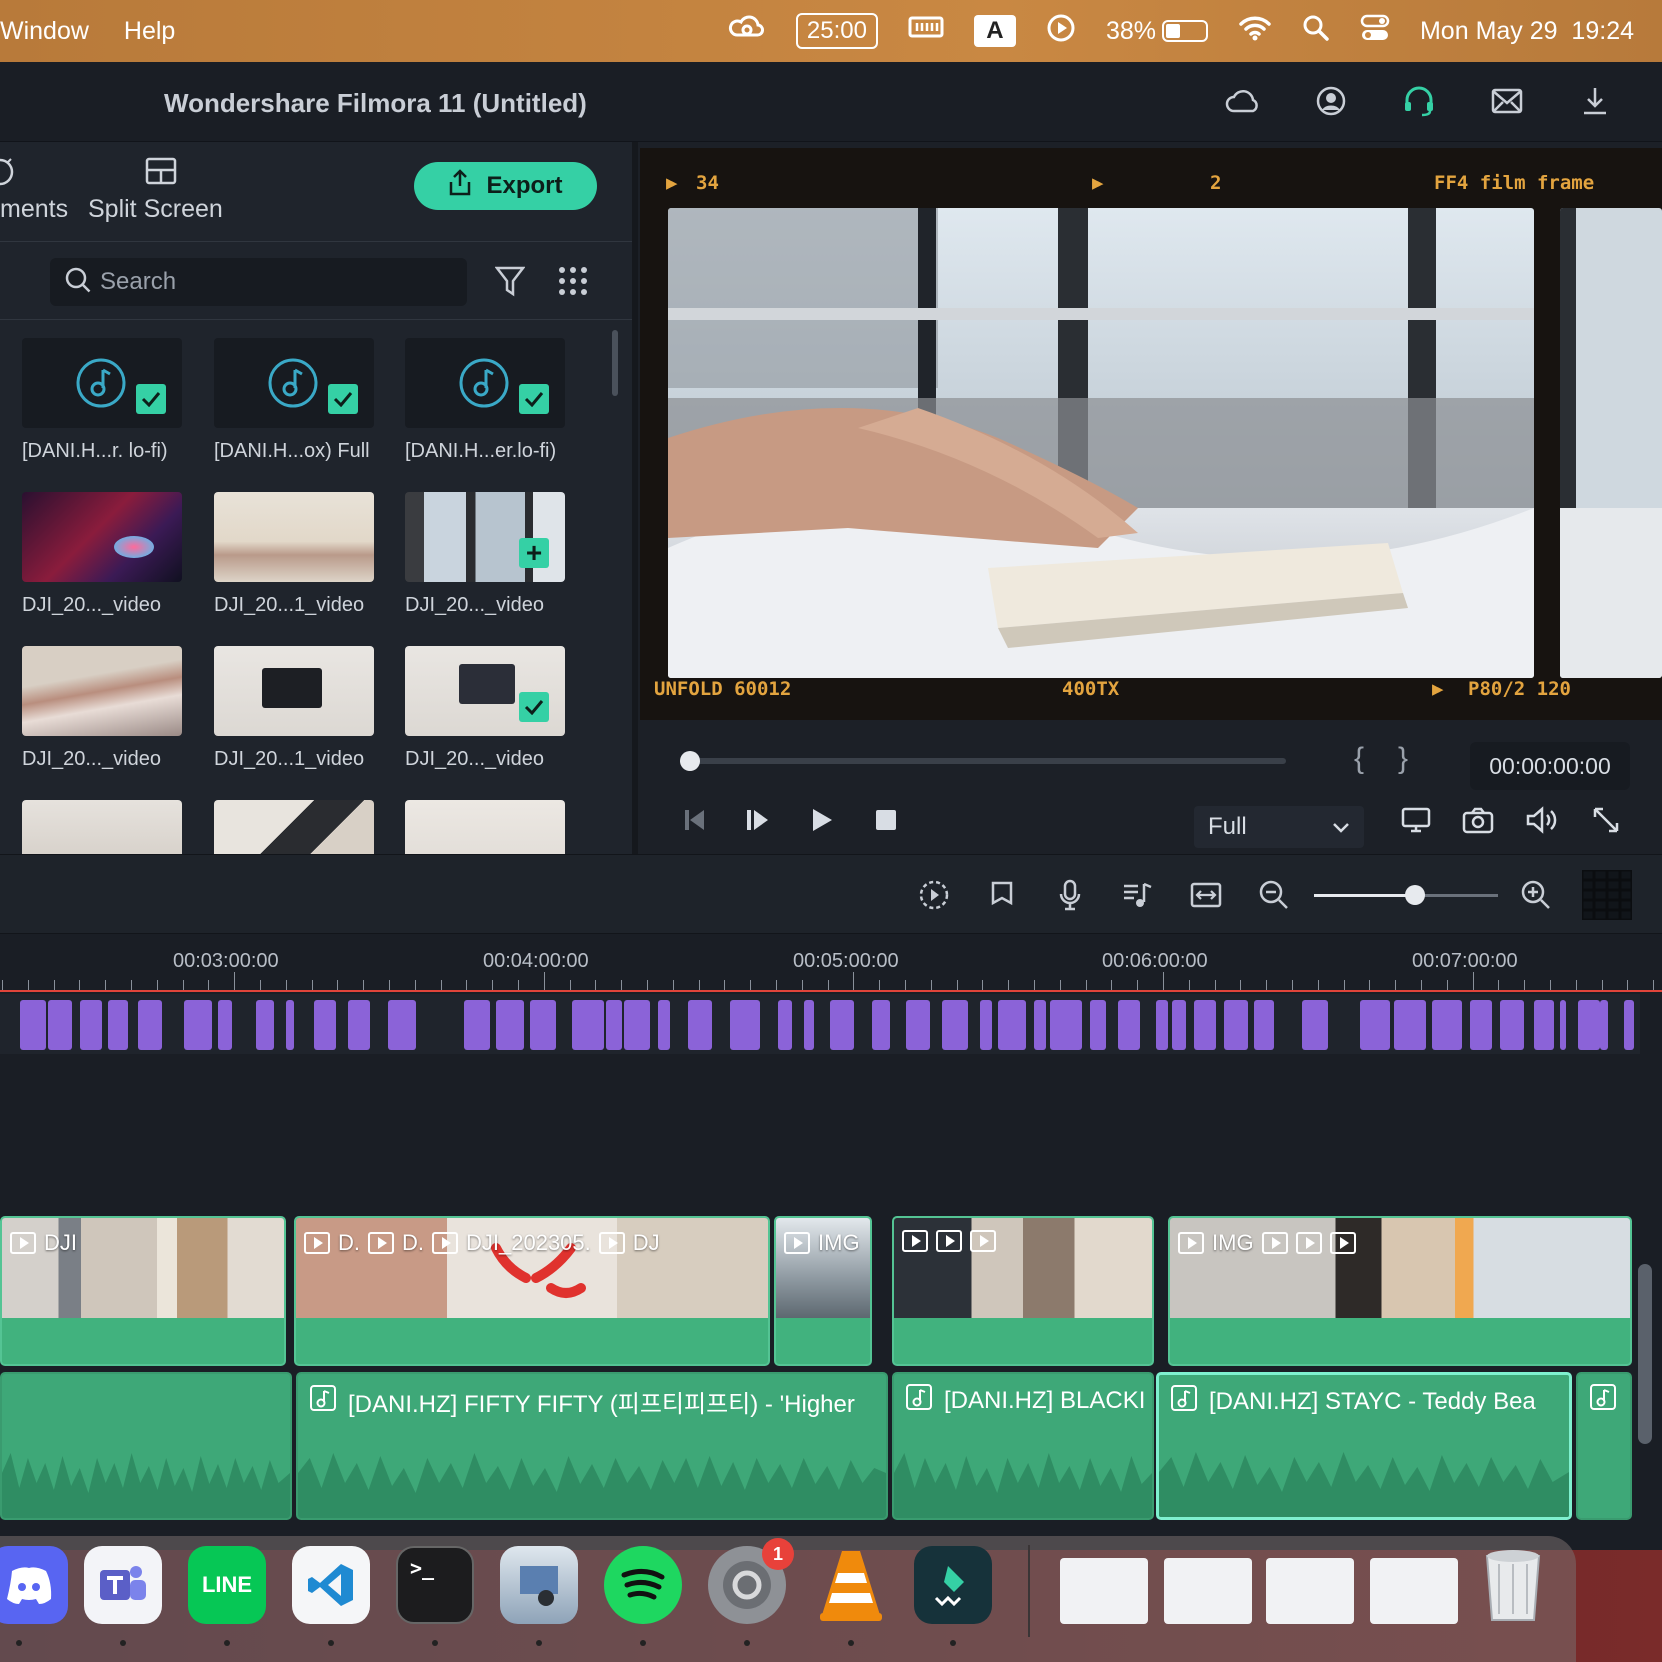 The height and width of the screenshot is (1662, 1662). Describe the element at coordinates (1138, 895) in the screenshot. I see `audio-mixer-icon` at that location.